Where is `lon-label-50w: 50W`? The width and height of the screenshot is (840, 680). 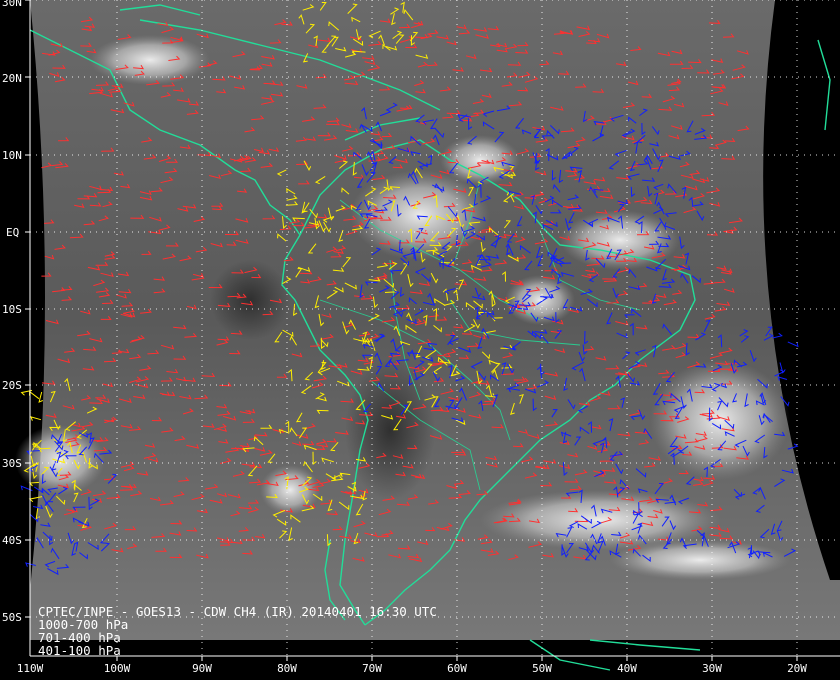
lon-label-50w: 50W is located at coordinates (542, 668).